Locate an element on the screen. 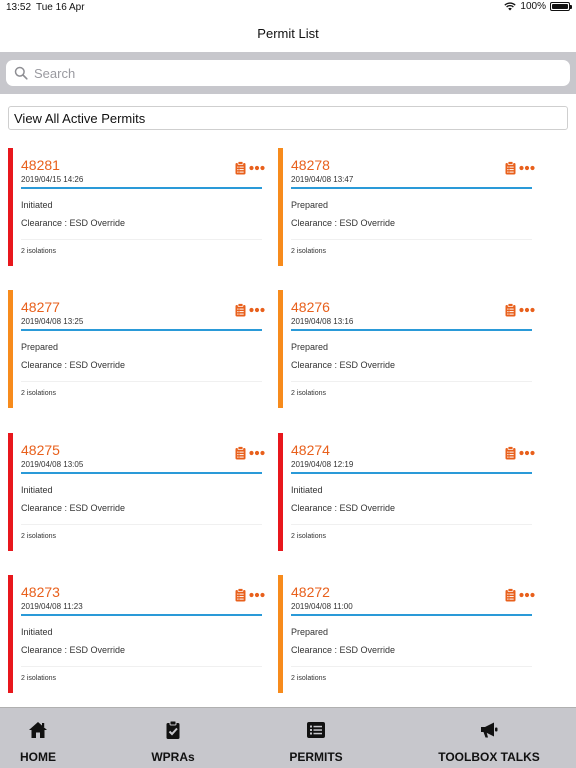  navigation-bar: Permit List is located at coordinates (288, 34).